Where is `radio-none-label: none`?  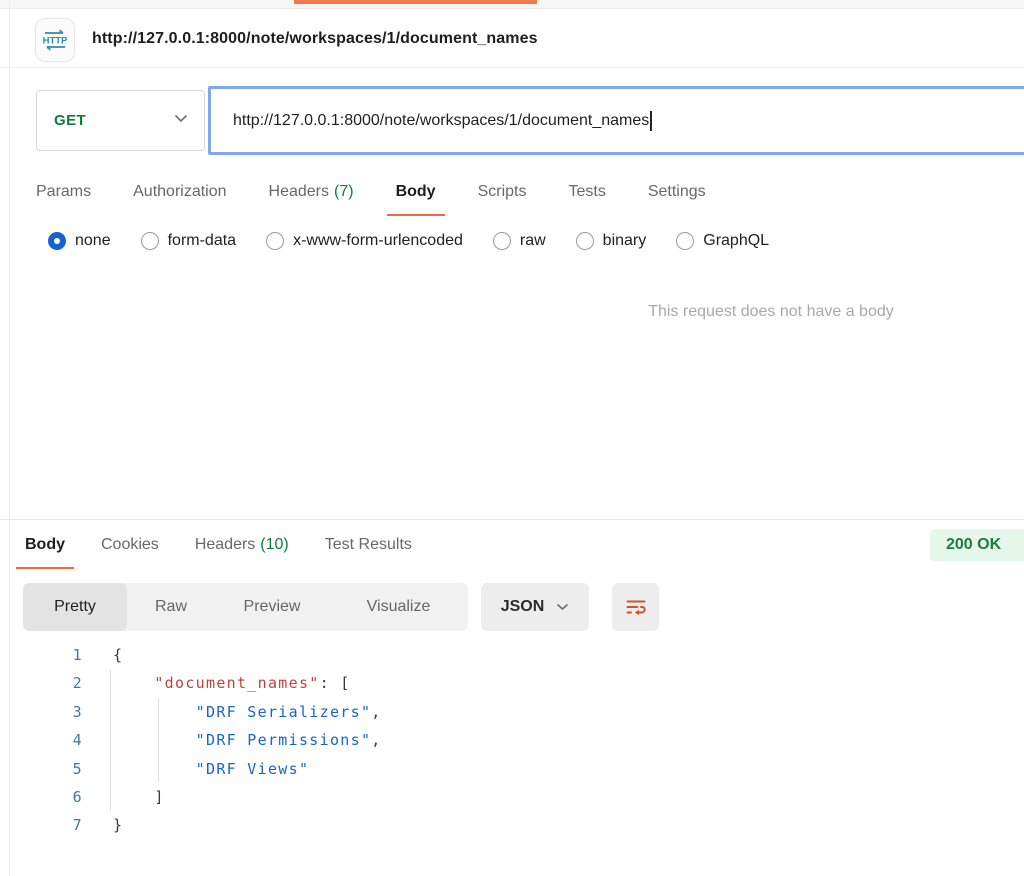 radio-none-label: none is located at coordinates (93, 240).